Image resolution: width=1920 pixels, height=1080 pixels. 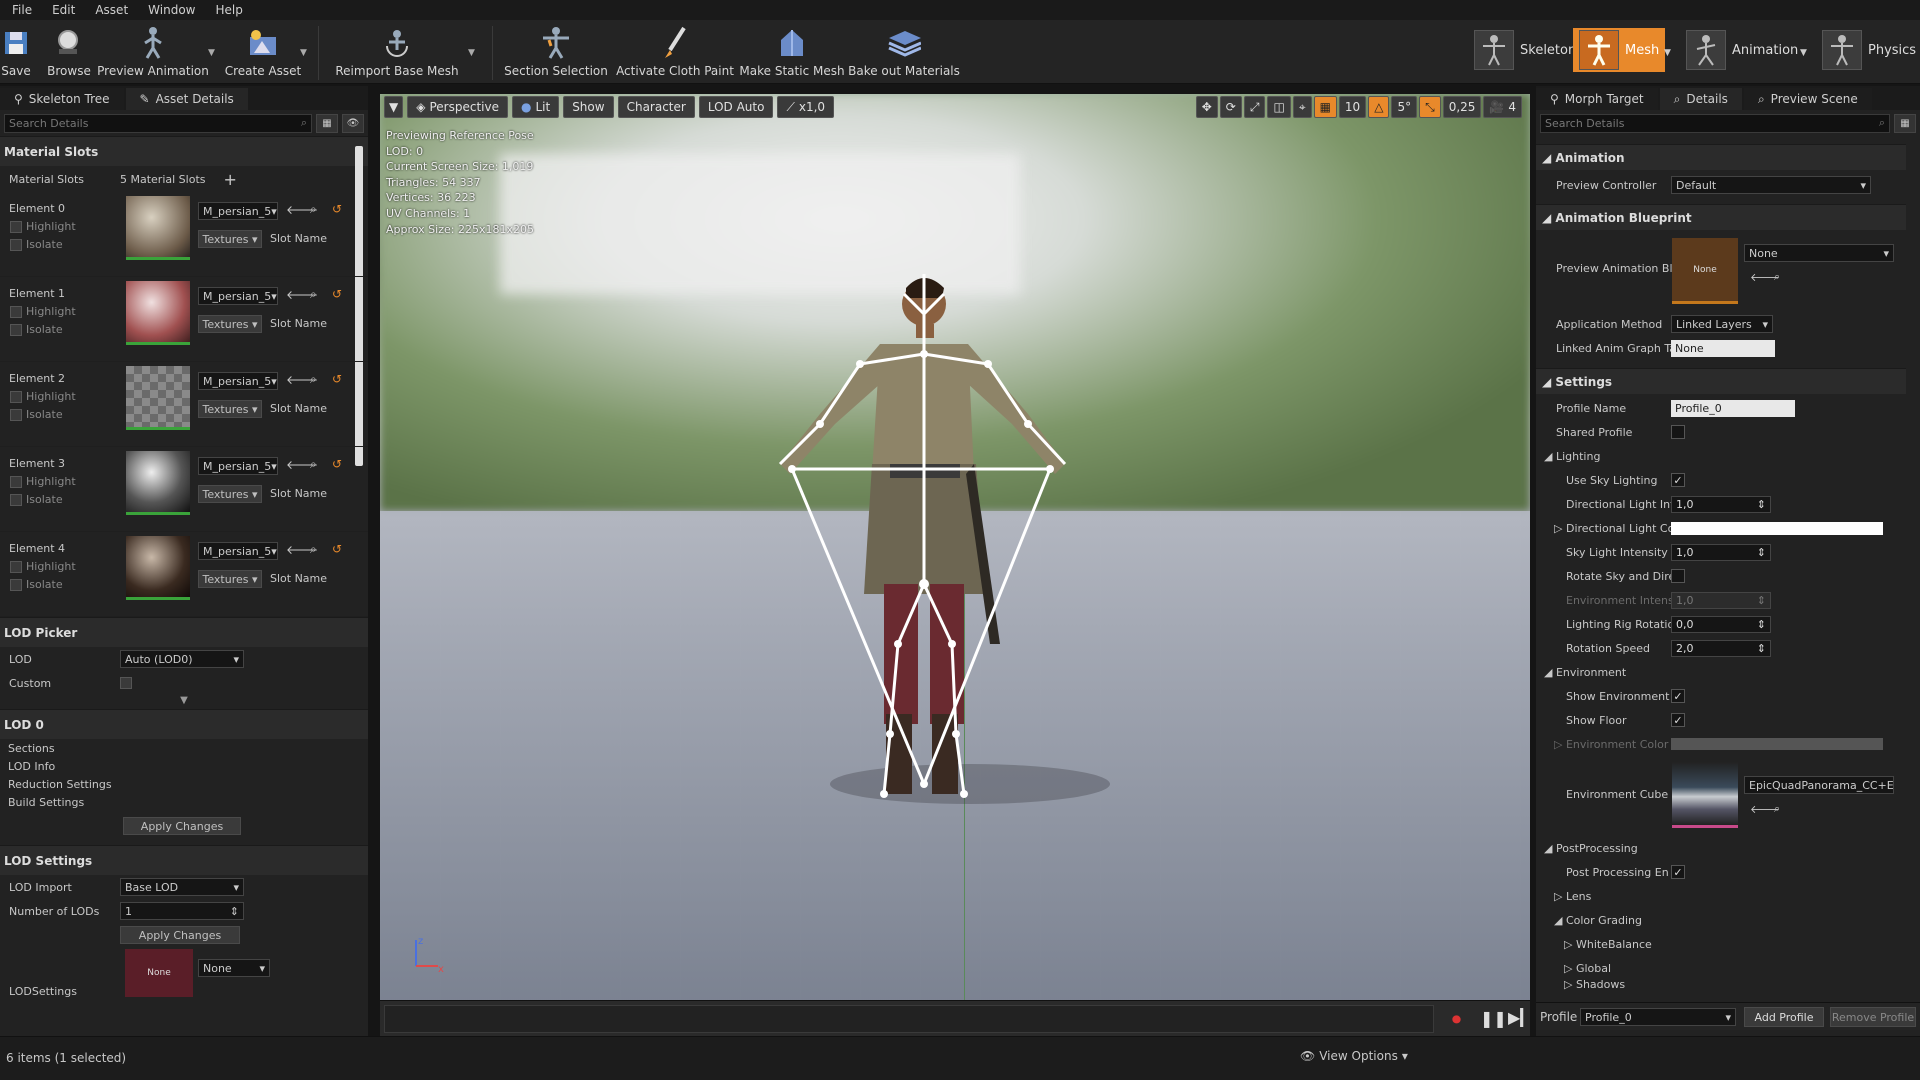 What do you see at coordinates (1728, 456) in the screenshot?
I see `lighting-group: ◢ Lighting` at bounding box center [1728, 456].